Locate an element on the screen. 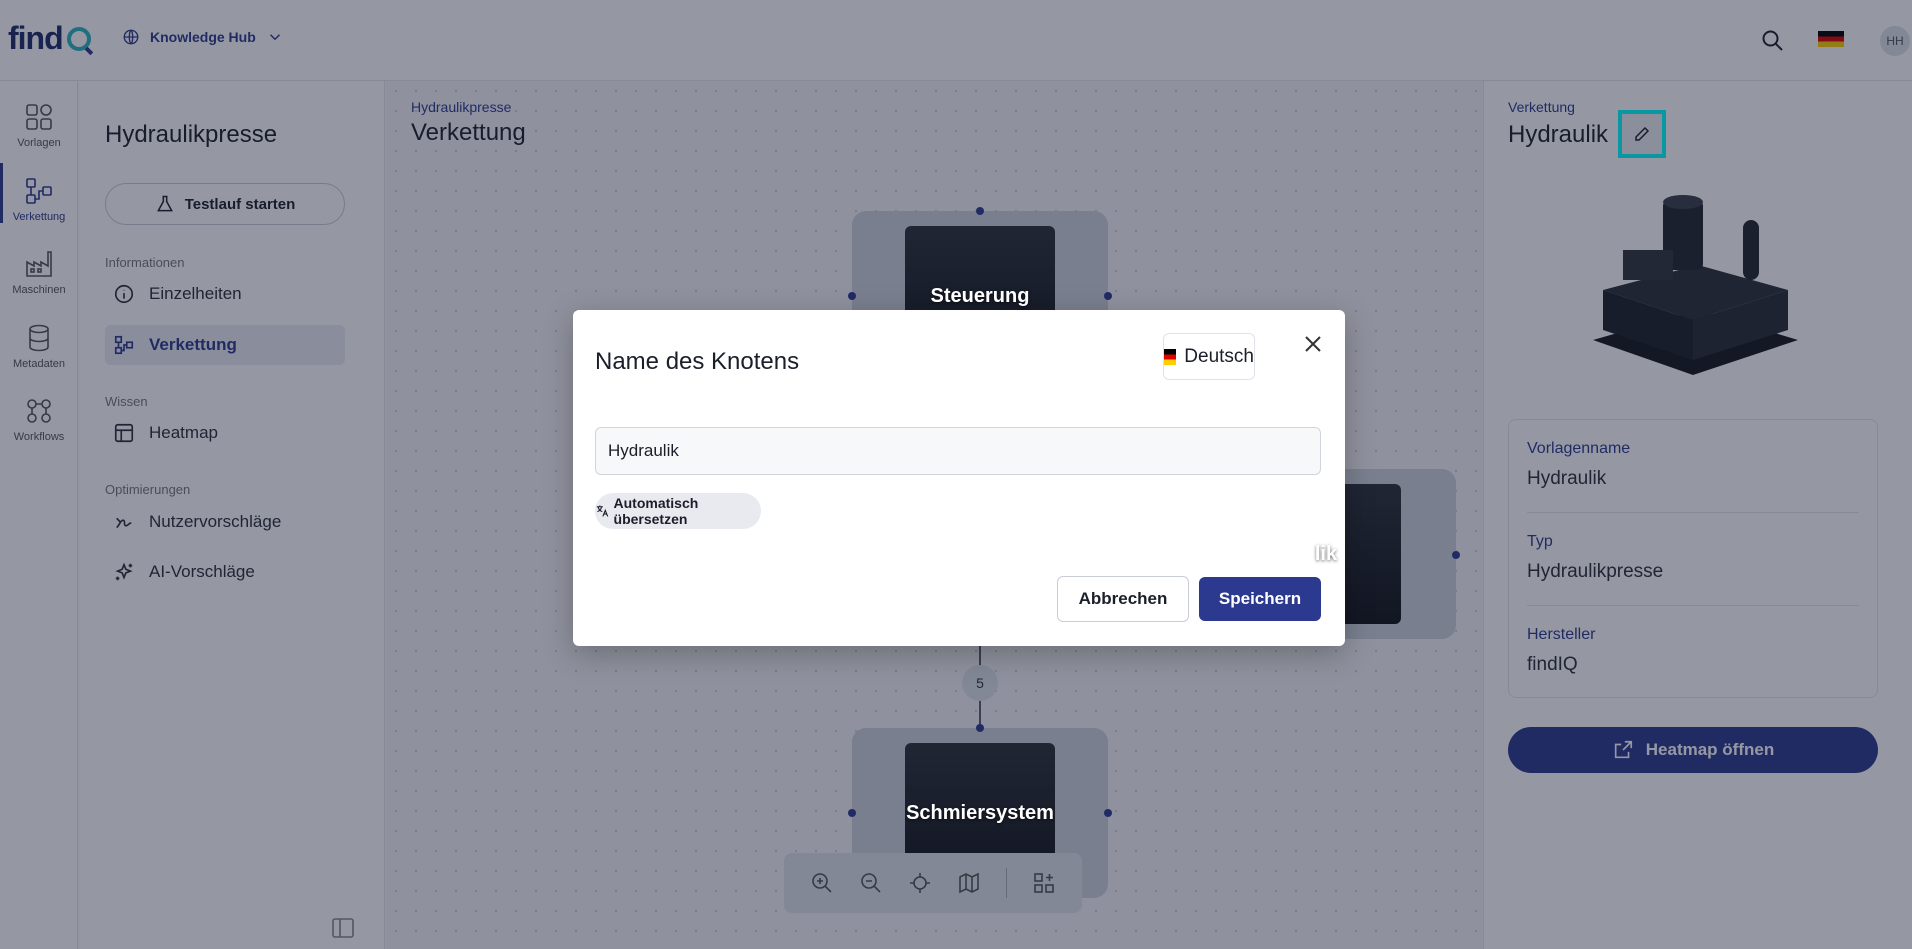 This screenshot has width=1912, height=949. save-button: Speichern is located at coordinates (1260, 599).